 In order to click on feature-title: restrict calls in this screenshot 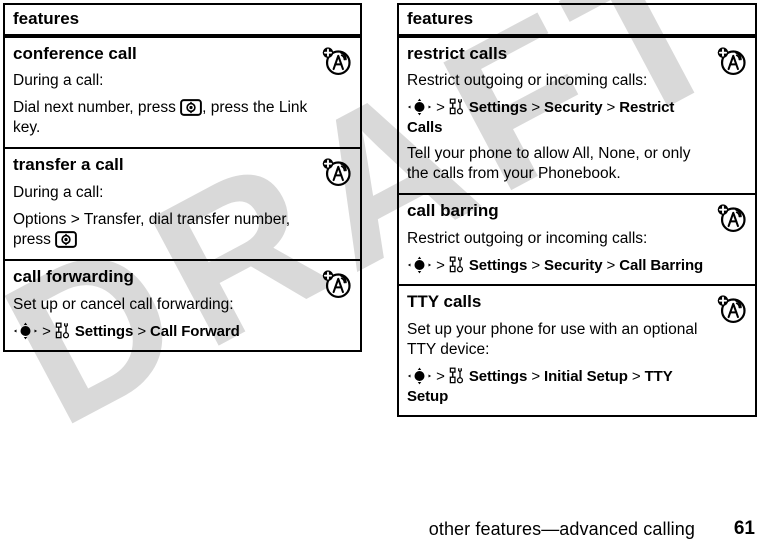, I will do `click(457, 53)`.